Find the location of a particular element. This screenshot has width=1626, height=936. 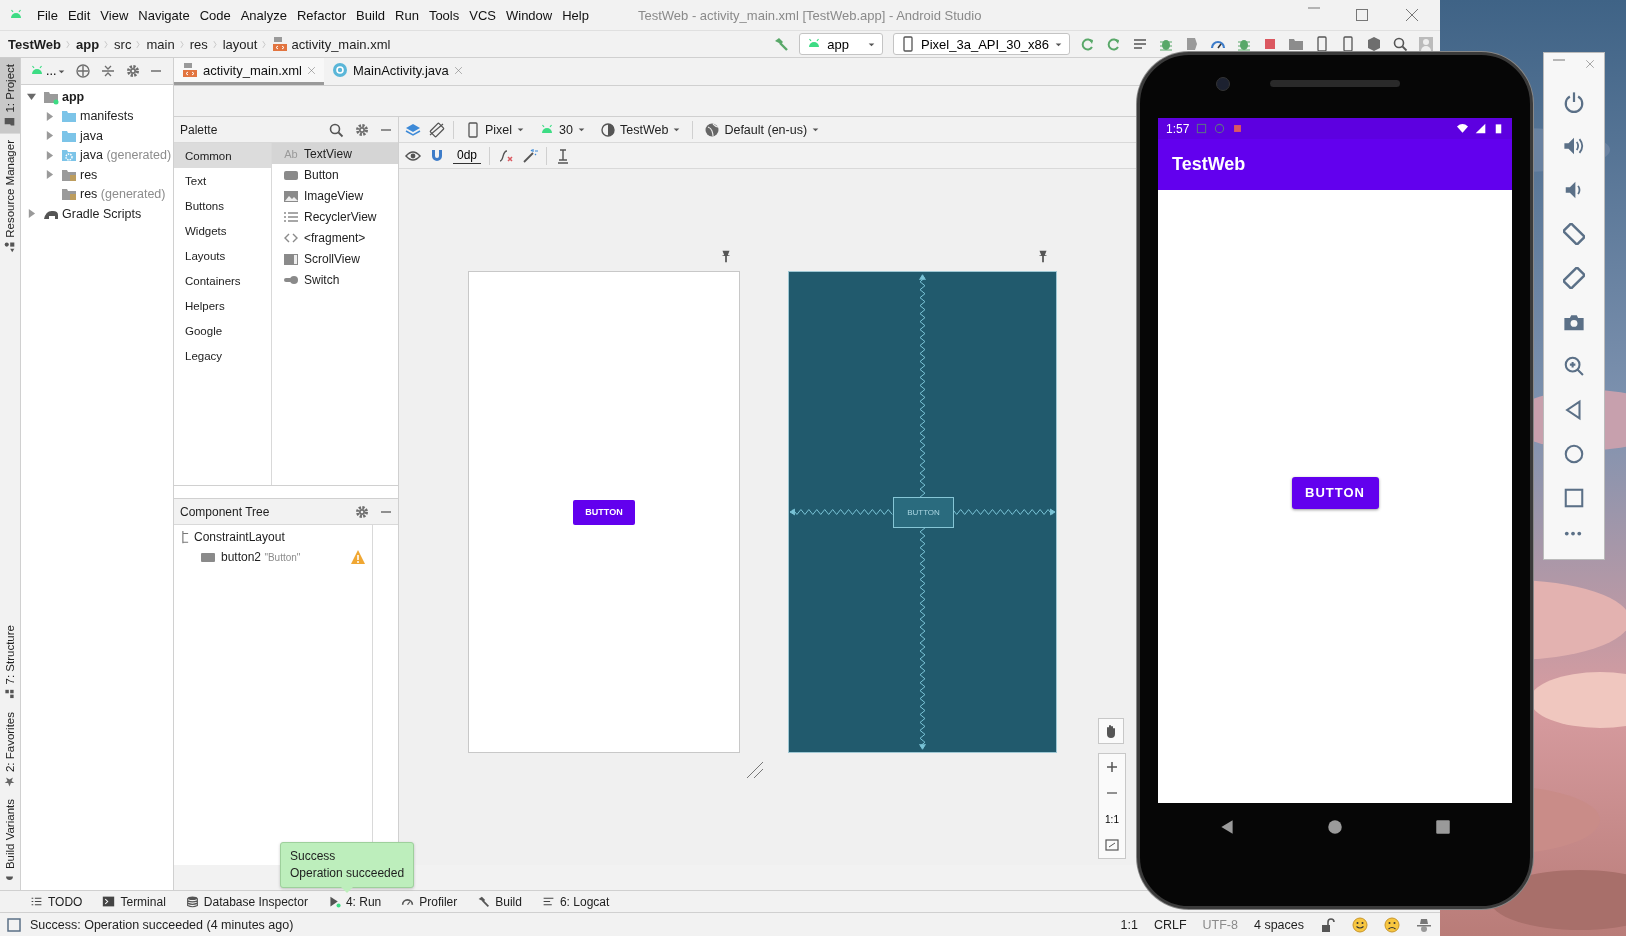

tree-item: manifests is located at coordinates (107, 116).